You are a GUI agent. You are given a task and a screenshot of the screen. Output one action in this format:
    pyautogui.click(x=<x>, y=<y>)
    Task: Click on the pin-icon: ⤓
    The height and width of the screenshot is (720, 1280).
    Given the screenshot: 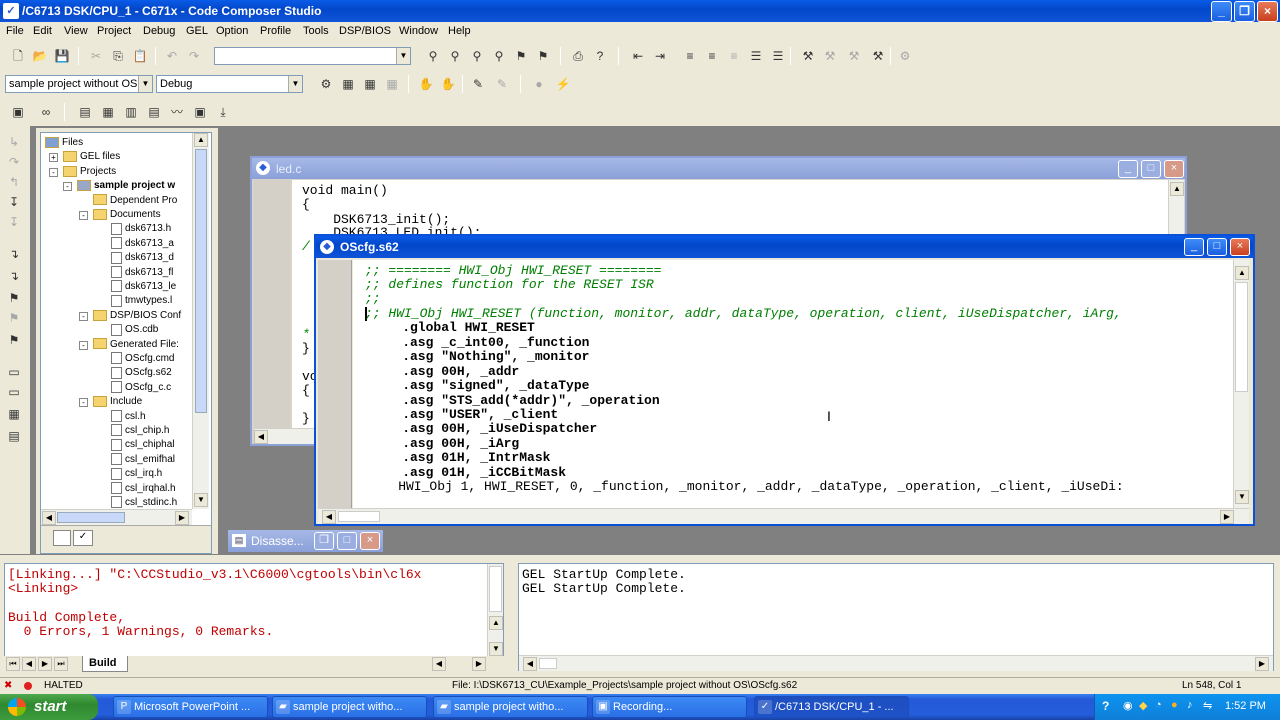 What is the action you would take?
    pyautogui.click(x=223, y=112)
    